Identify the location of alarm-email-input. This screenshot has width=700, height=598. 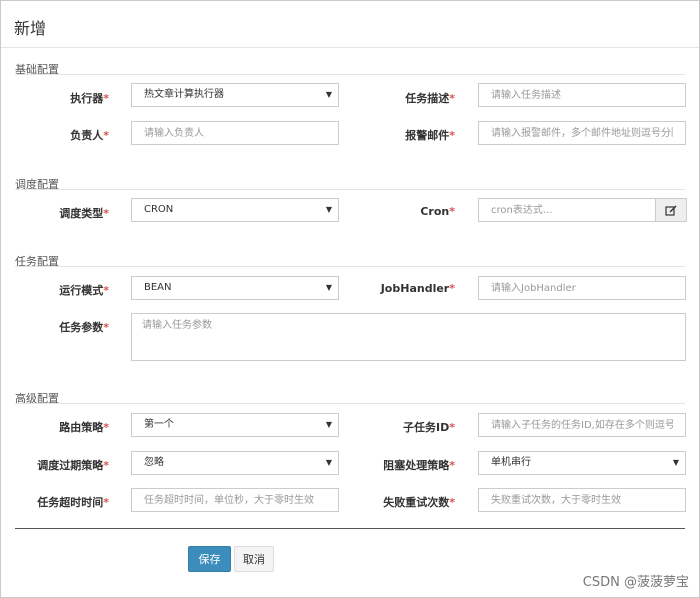
(582, 133).